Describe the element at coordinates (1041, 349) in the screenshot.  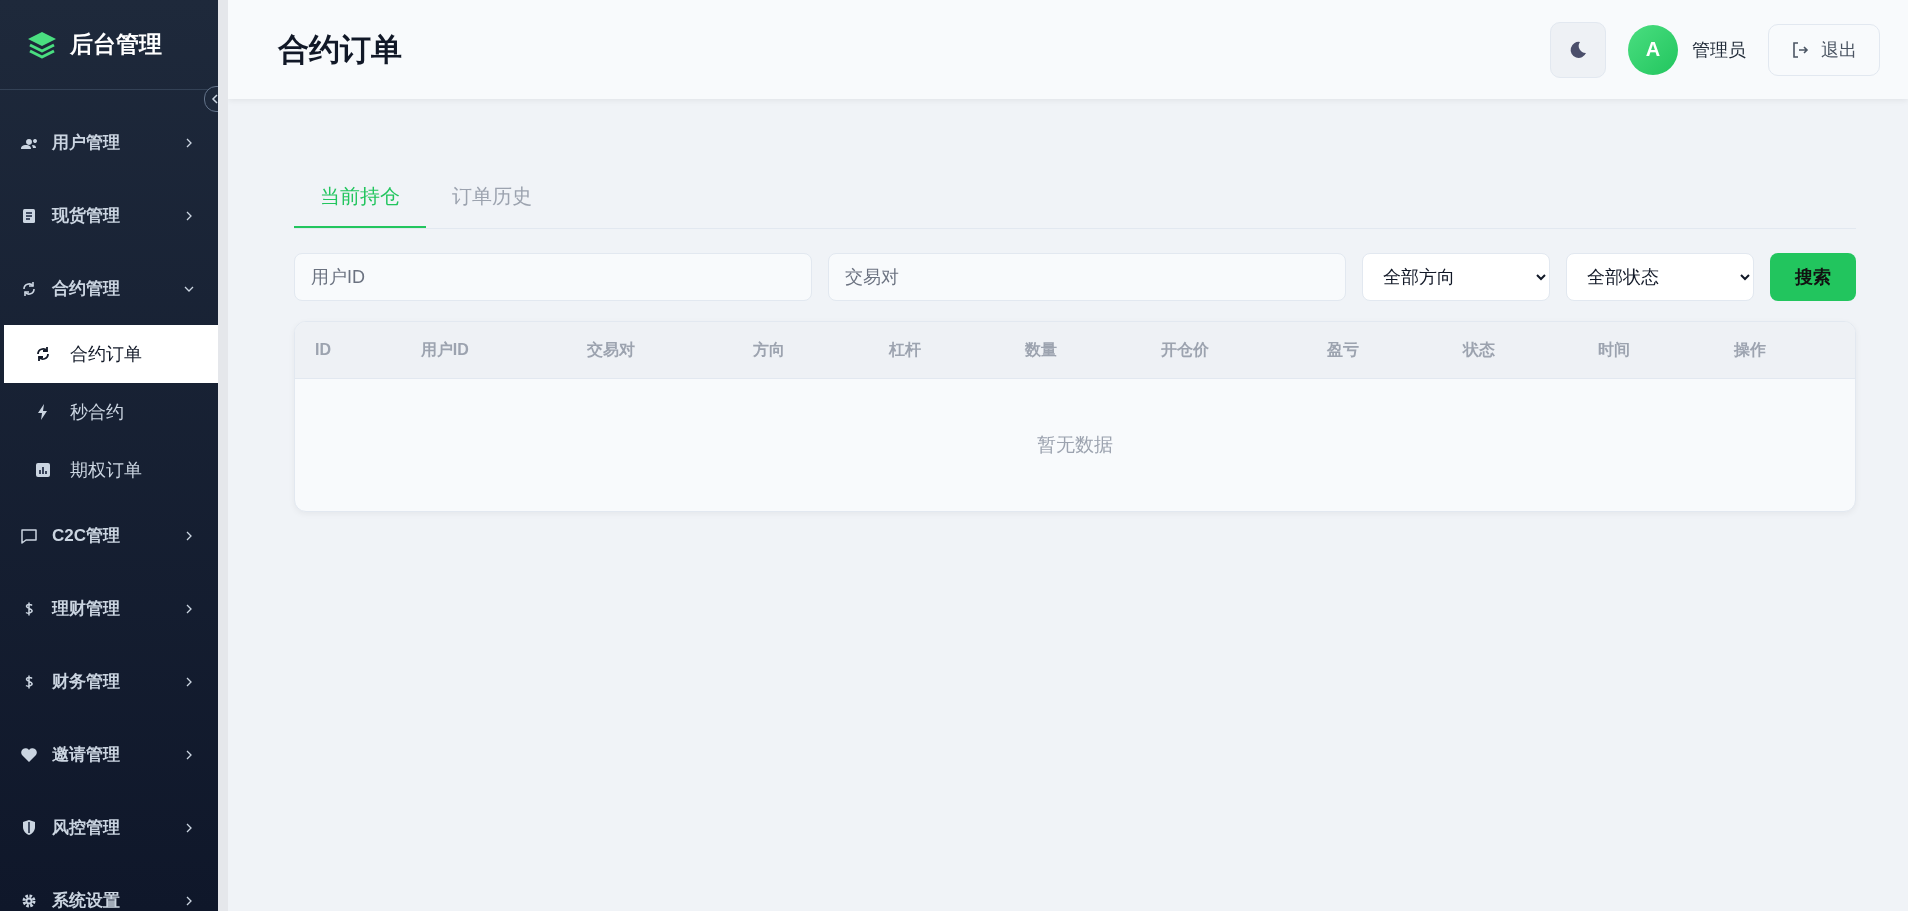
I see `column-header: 数量` at that location.